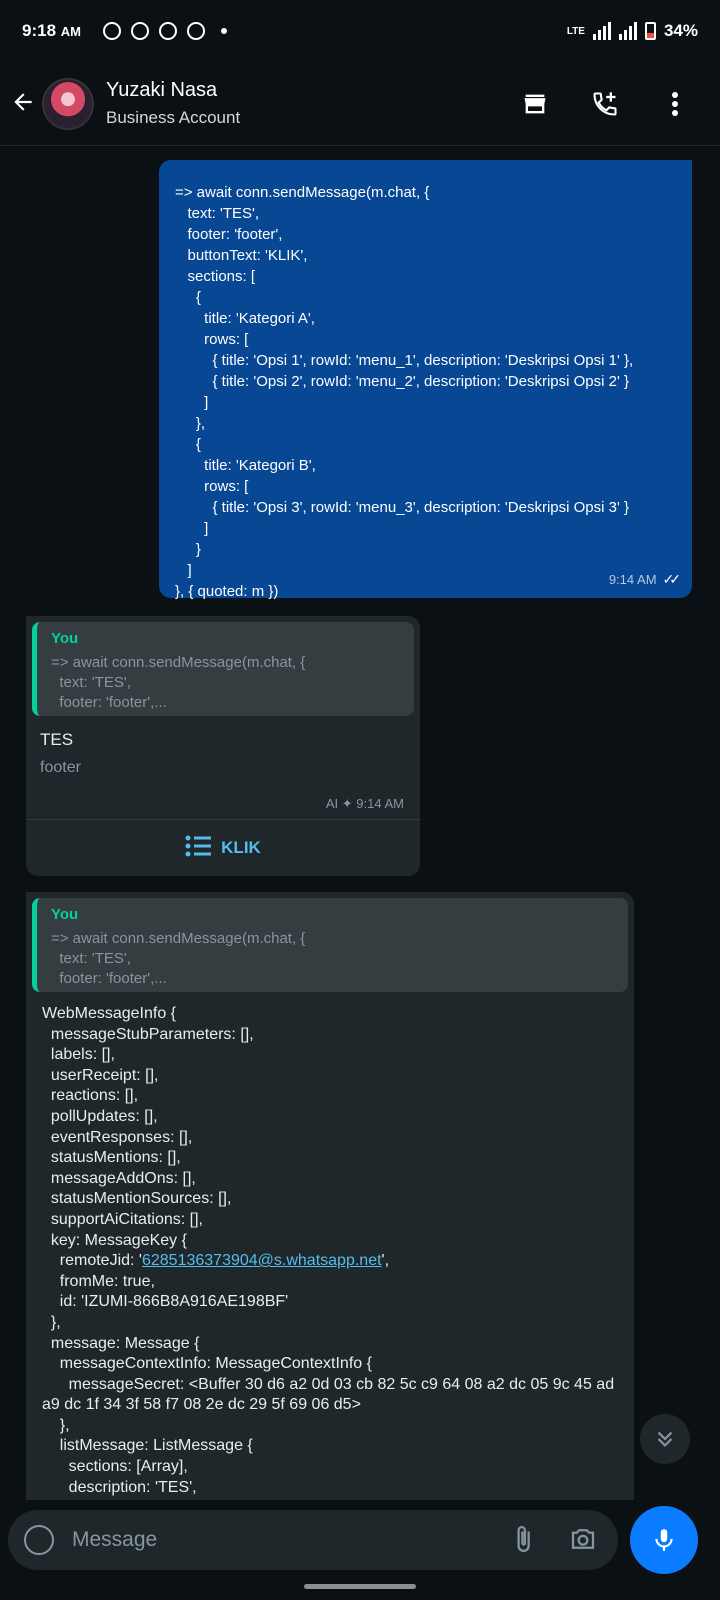 The height and width of the screenshot is (1600, 720). What do you see at coordinates (262, 1260) in the screenshot?
I see `phone-link: 6285136373904@s.whatsapp.net` at bounding box center [262, 1260].